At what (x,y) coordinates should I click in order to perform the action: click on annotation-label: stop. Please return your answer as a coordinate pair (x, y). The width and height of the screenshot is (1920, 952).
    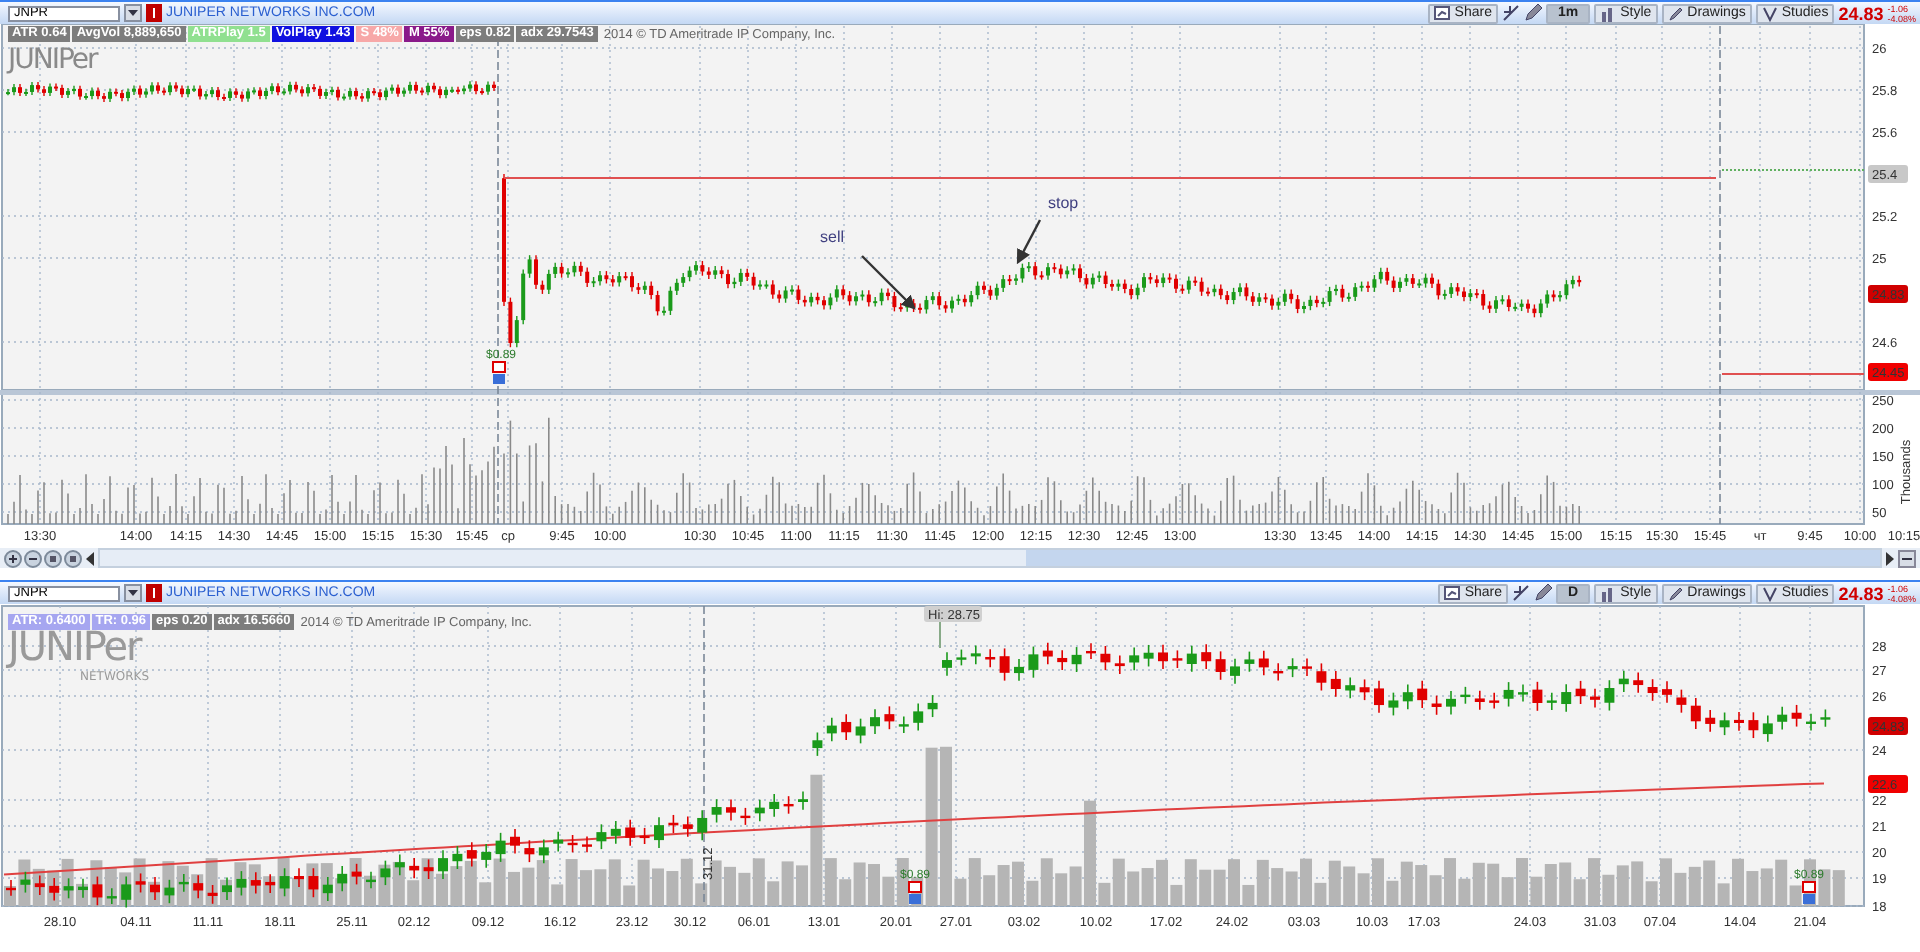
    Looking at the image, I should click on (1063, 203).